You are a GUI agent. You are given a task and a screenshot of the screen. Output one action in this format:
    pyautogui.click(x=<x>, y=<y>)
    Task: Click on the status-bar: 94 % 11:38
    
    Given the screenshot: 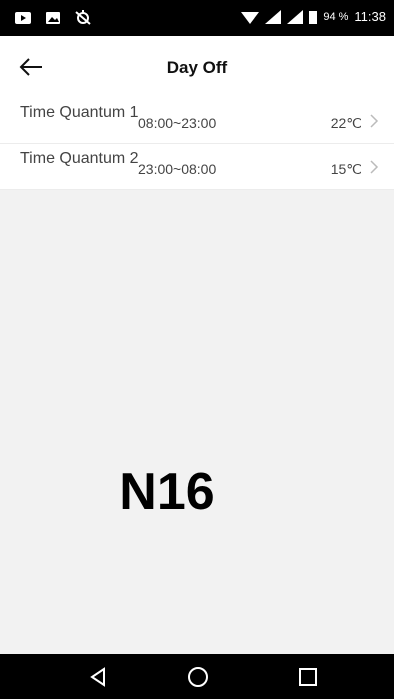 What is the action you would take?
    pyautogui.click(x=197, y=18)
    